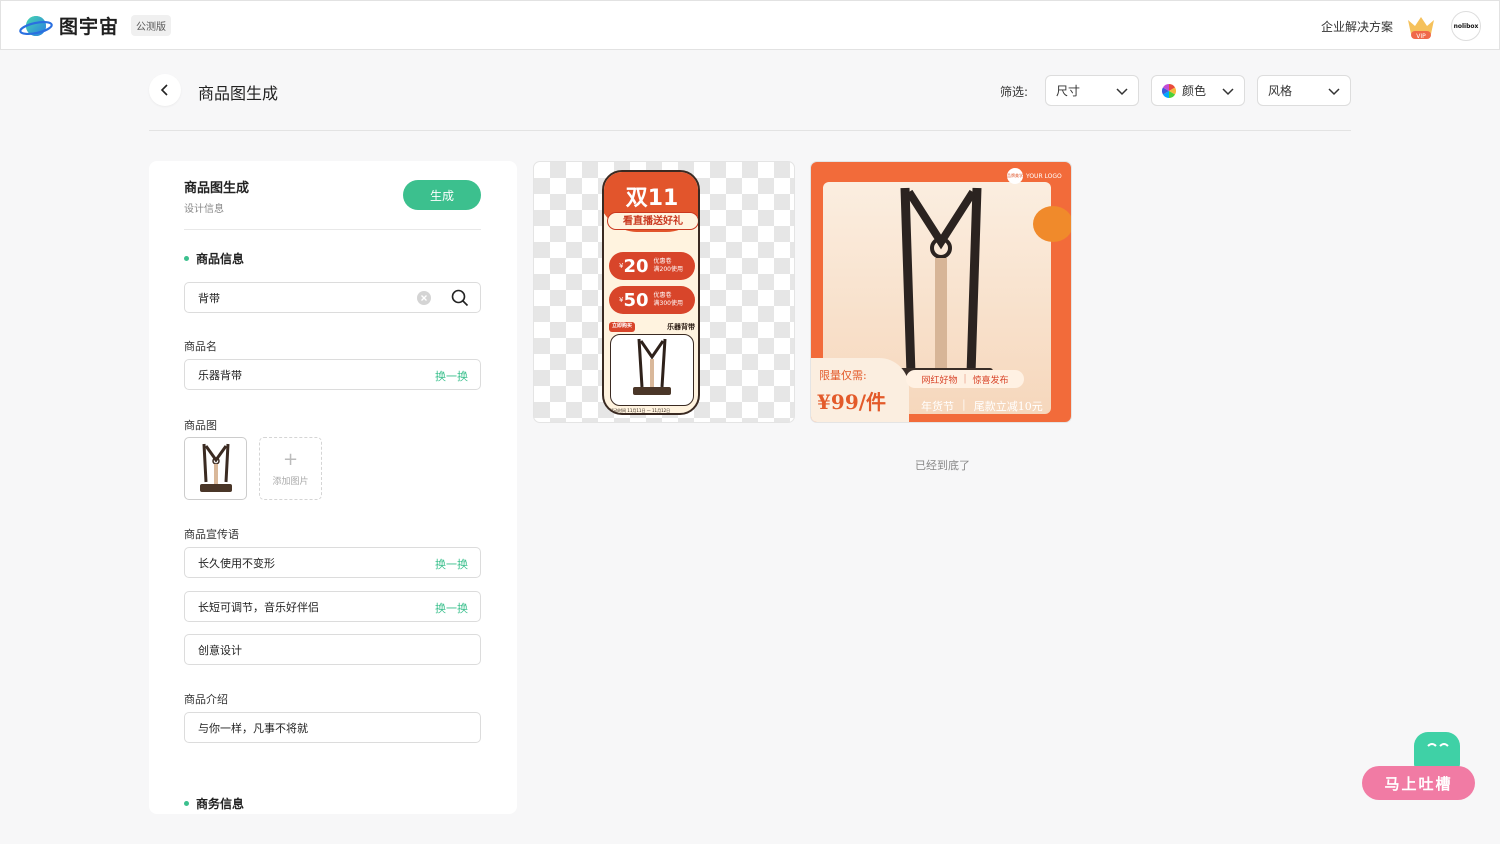 This screenshot has height=844, width=1500. I want to click on size-filter-label: 尺寸, so click(1068, 91).